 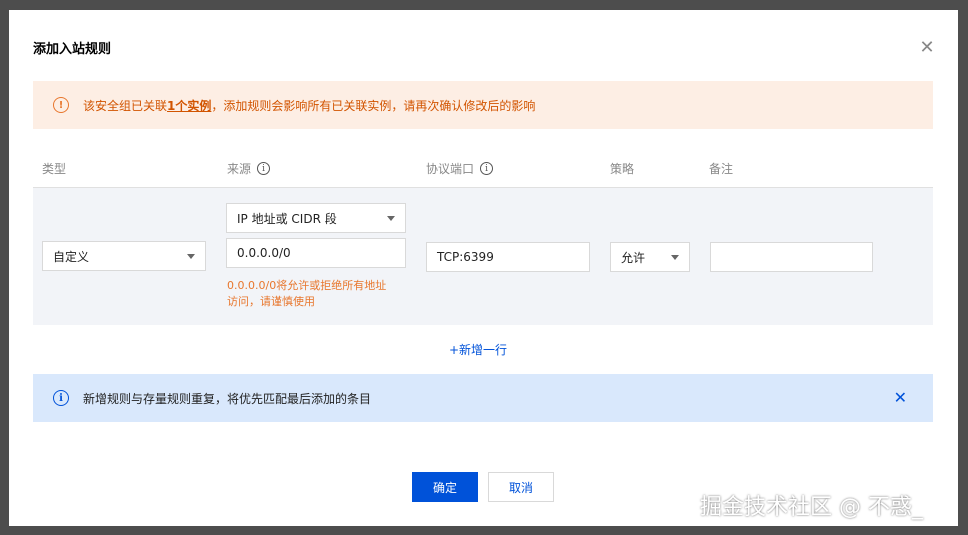 I want to click on column-header-type: 类型, so click(x=54, y=169).